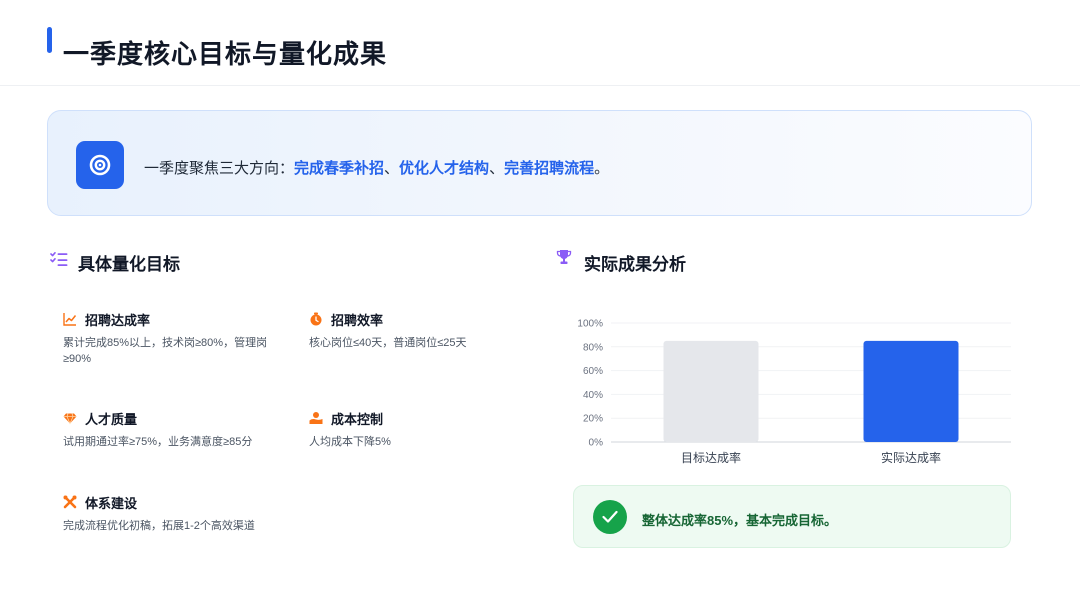 Image resolution: width=1080 pixels, height=598 pixels. I want to click on goal-item: 成本控制 人均成本下降5%, so click(419, 429).